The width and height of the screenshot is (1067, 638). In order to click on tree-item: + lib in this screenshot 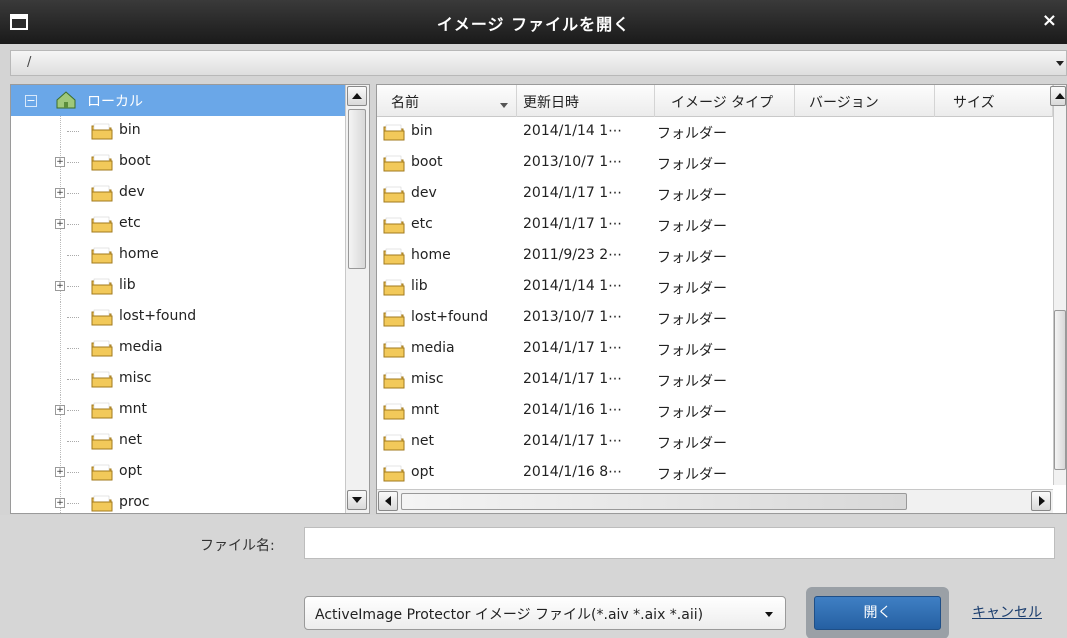, I will do `click(178, 286)`.